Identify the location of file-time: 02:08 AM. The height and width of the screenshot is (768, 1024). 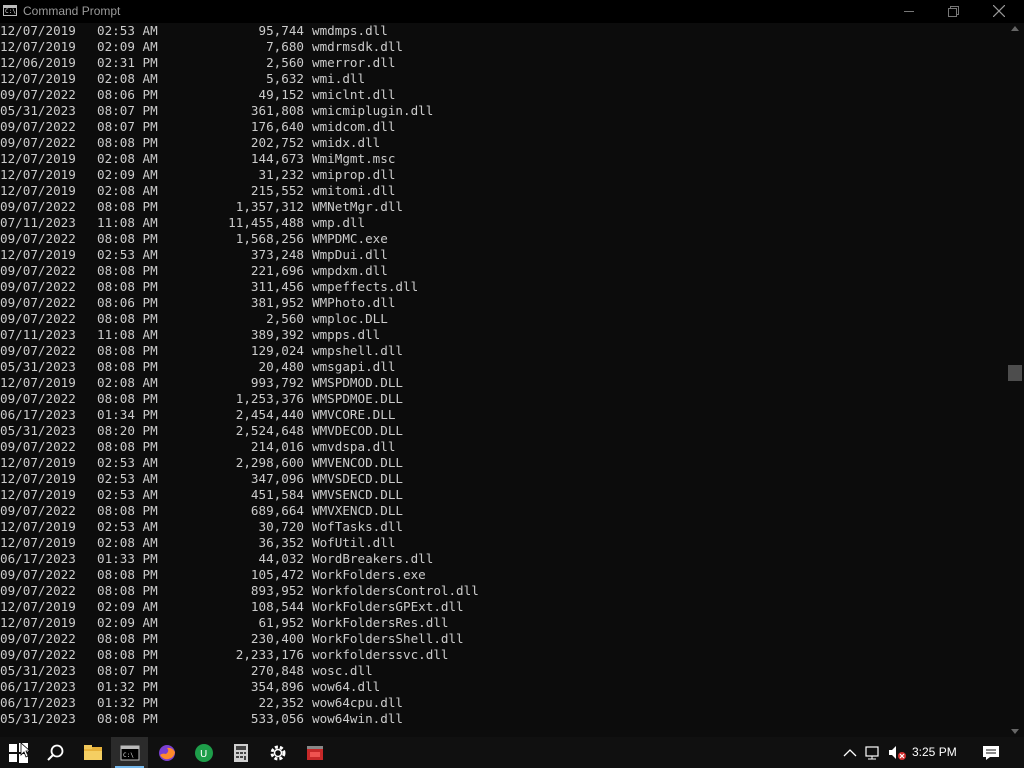
(127, 382).